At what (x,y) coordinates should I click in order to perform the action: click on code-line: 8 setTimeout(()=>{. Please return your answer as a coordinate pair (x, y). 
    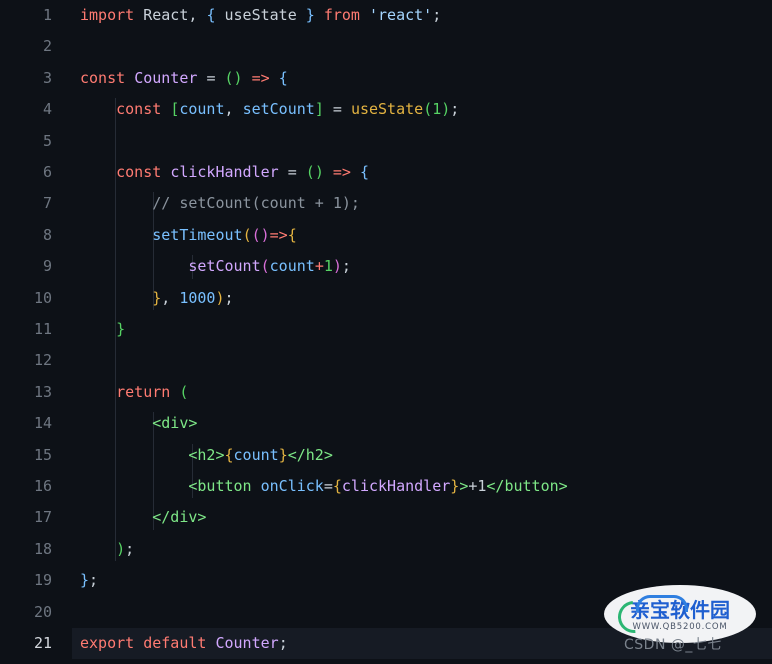
    Looking at the image, I should click on (386, 235).